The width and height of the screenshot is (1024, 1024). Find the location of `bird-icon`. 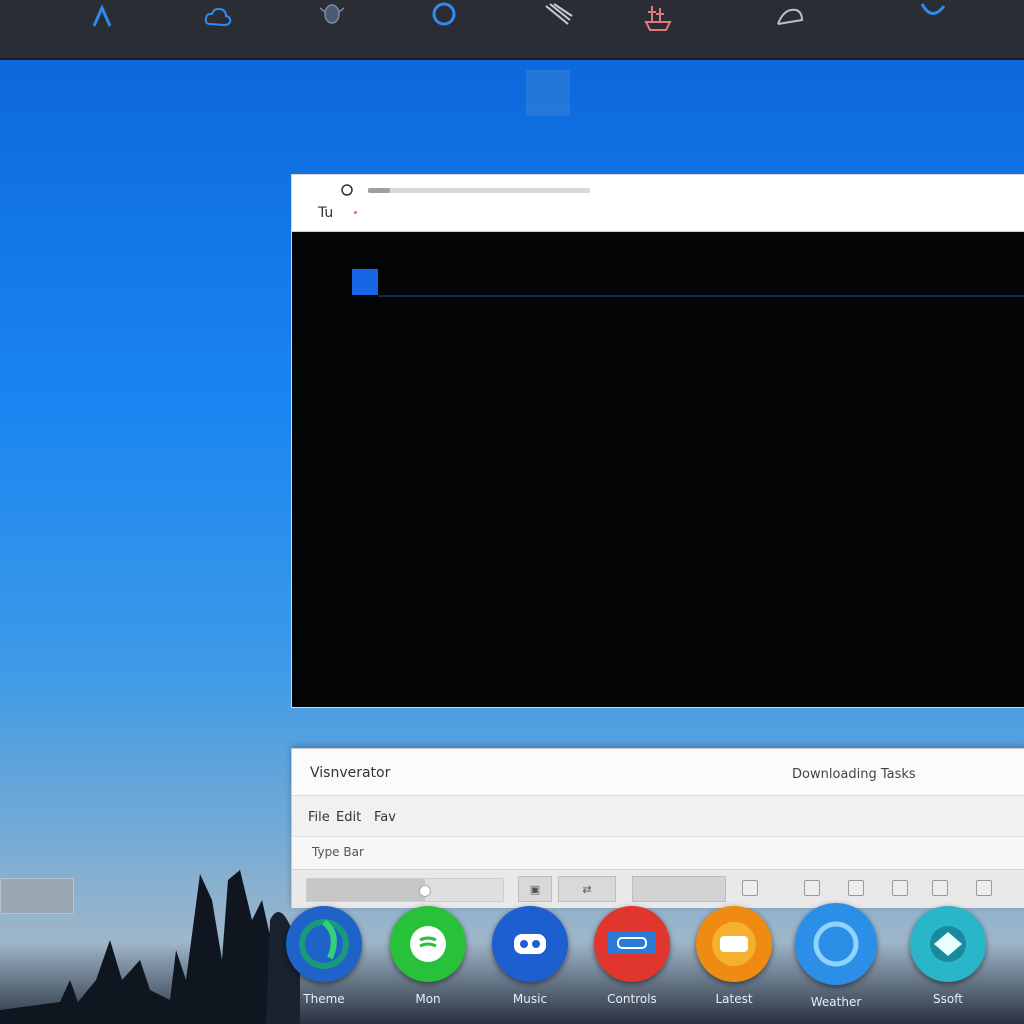

bird-icon is located at coordinates (790, 17).